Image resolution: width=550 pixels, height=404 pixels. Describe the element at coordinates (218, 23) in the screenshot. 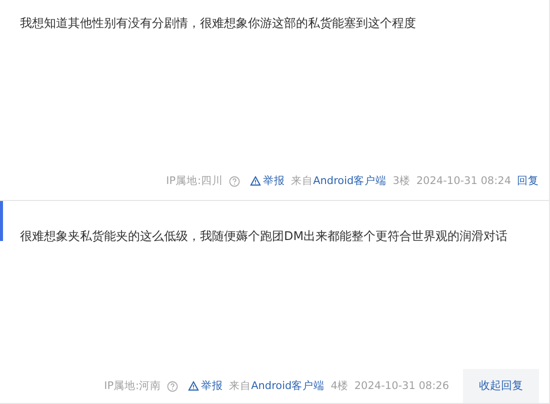

I see `post-content: 我想知道其他性别有没有分剧情，很难想象你游这部的私货能塞到这个程度` at that location.